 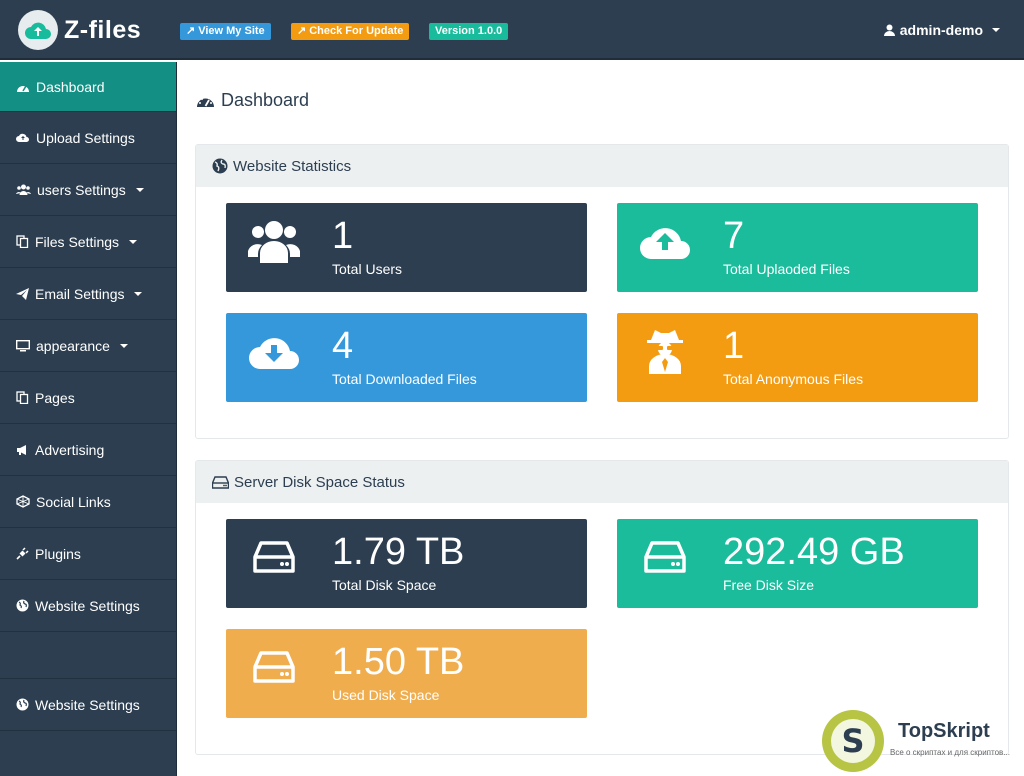 What do you see at coordinates (734, 236) in the screenshot?
I see `stat-value: 7` at bounding box center [734, 236].